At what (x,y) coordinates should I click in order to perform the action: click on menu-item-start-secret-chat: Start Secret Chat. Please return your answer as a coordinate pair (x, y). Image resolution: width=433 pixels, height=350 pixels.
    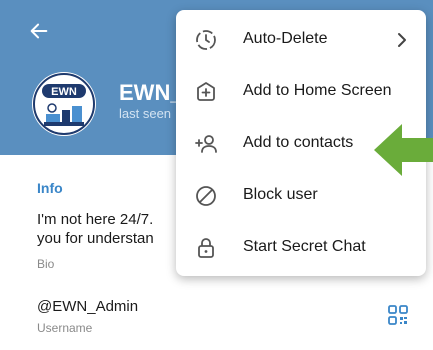
    Looking at the image, I should click on (301, 248).